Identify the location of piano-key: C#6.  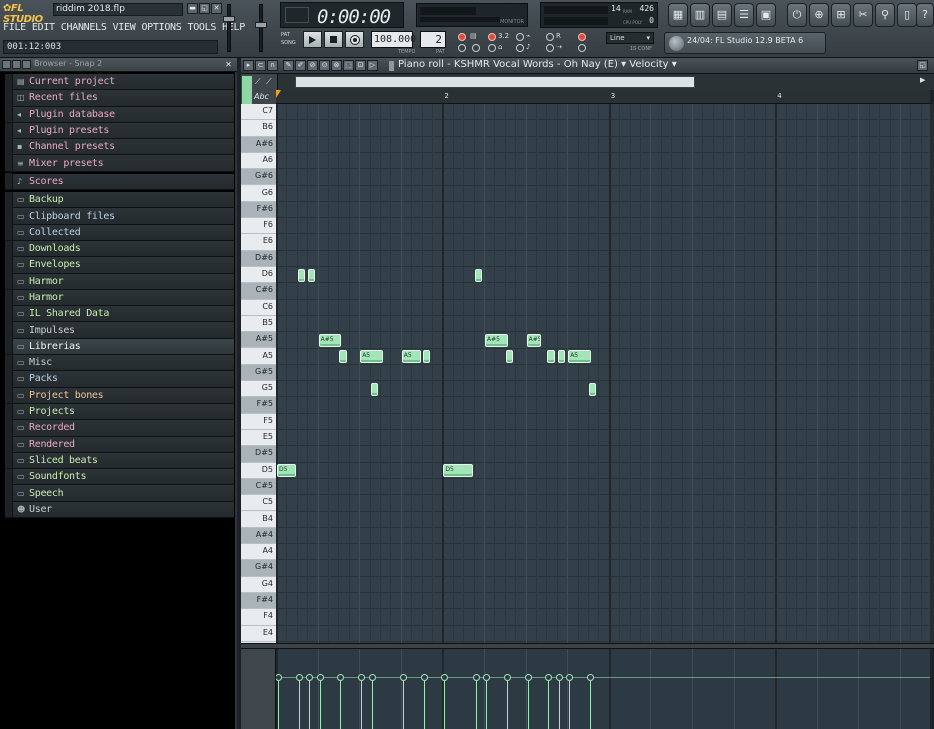
(258, 291).